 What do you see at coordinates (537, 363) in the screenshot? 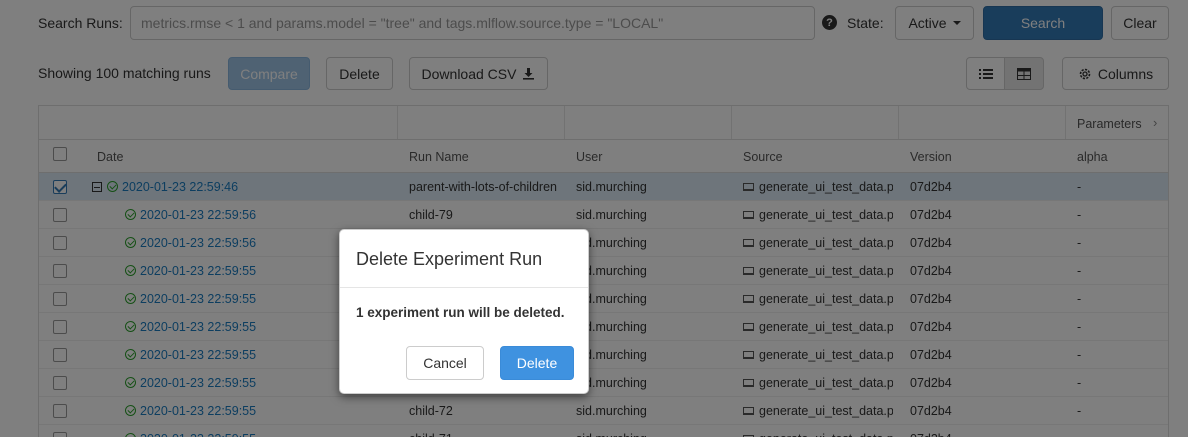
I see `confirm-delete-button: Delete` at bounding box center [537, 363].